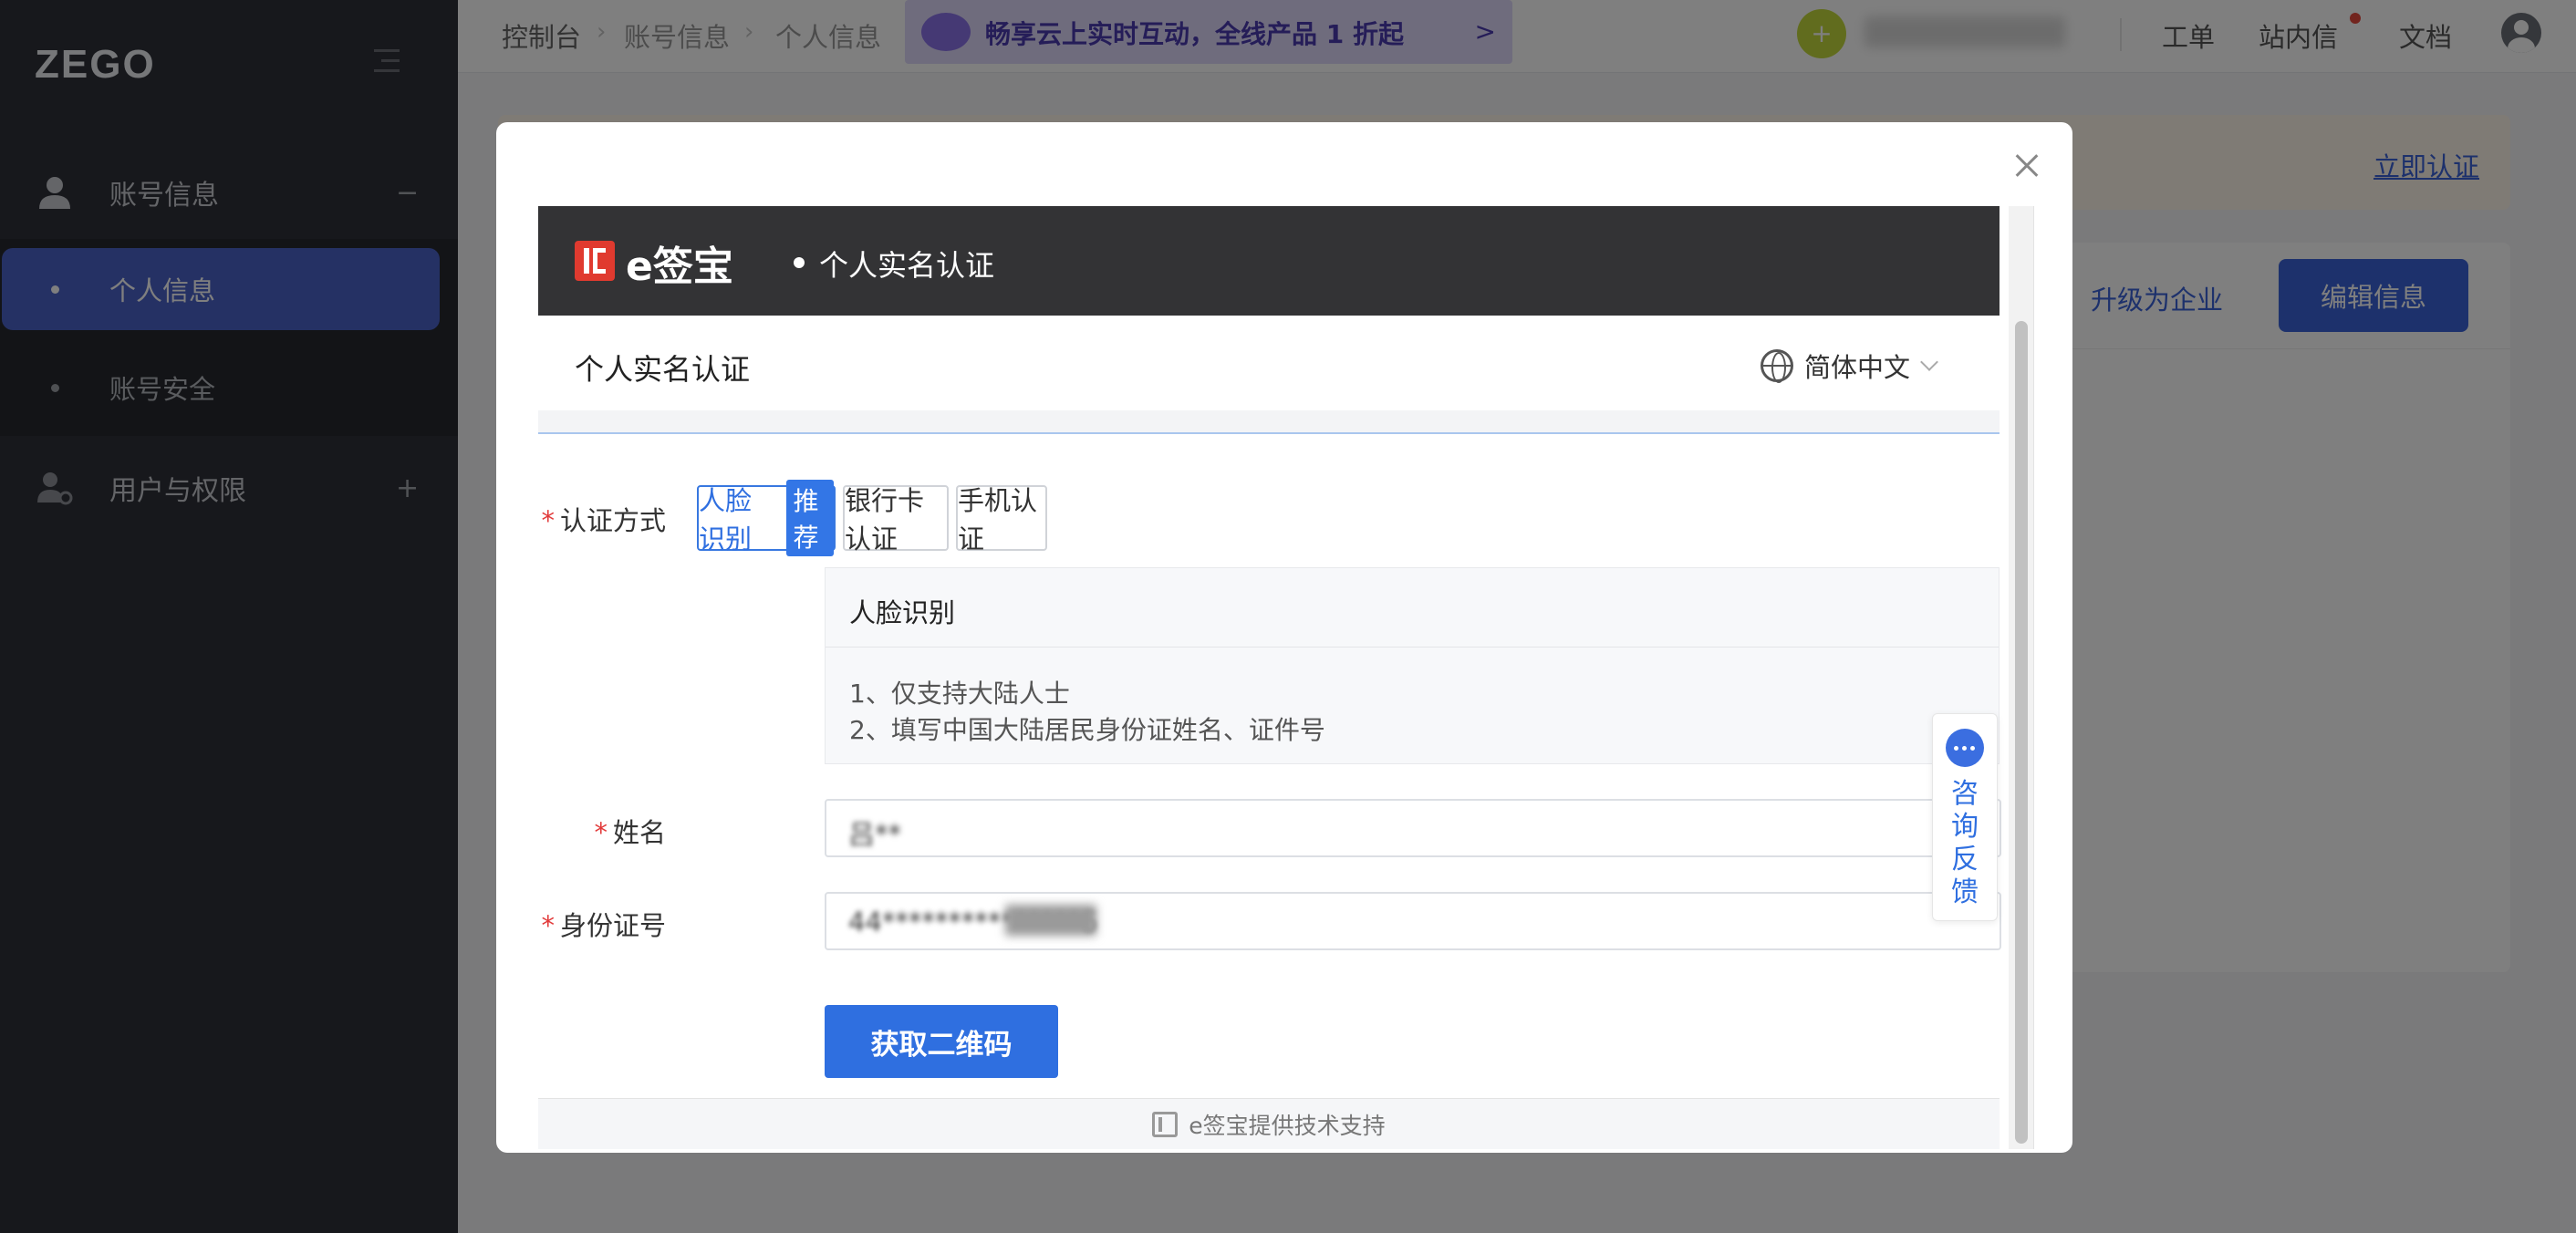 The height and width of the screenshot is (1233, 2576). I want to click on redaction-patch, so click(1050, 920).